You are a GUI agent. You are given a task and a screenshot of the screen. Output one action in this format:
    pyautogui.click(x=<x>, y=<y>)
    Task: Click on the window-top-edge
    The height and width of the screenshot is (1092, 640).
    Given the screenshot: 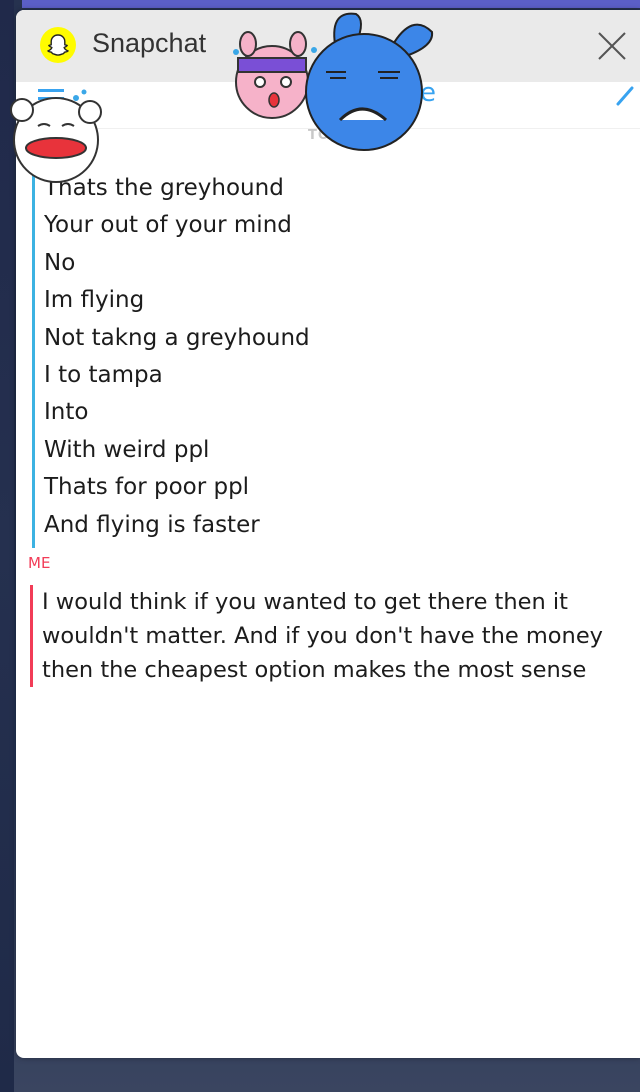 What is the action you would take?
    pyautogui.click(x=331, y=4)
    